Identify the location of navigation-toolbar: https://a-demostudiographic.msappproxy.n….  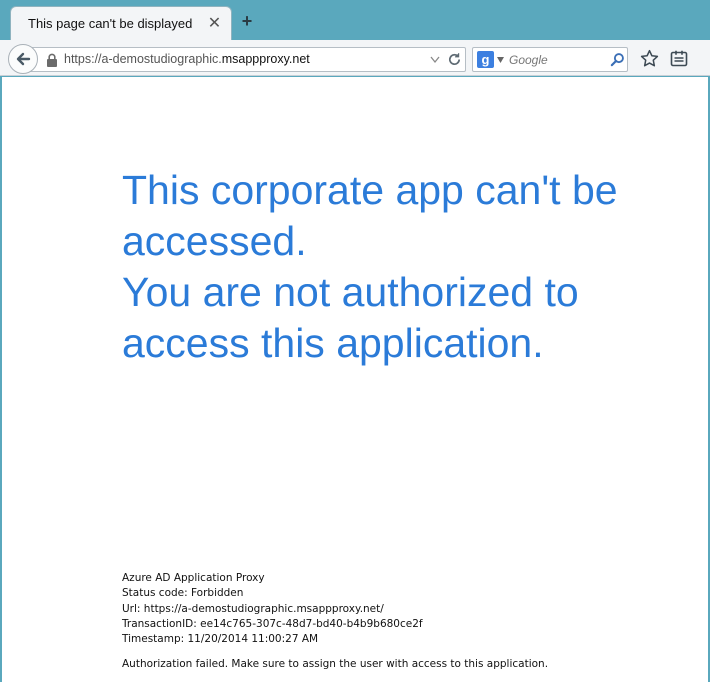
(355, 58).